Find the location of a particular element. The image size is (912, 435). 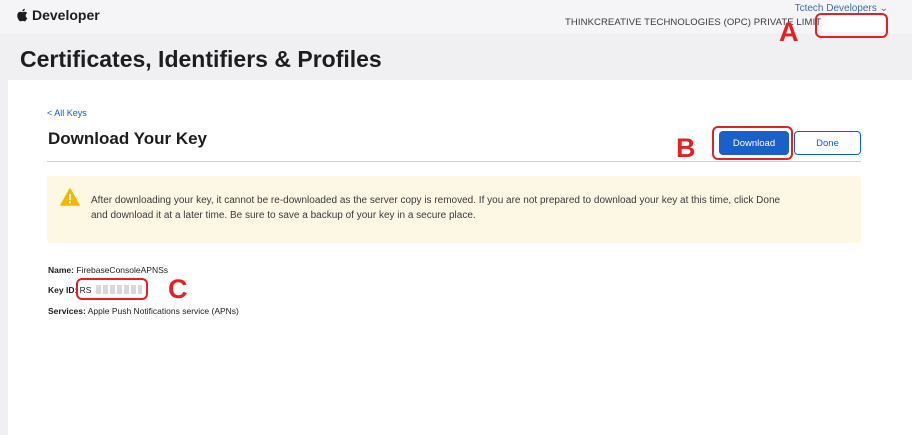

services-label: Services: is located at coordinates (67, 311).